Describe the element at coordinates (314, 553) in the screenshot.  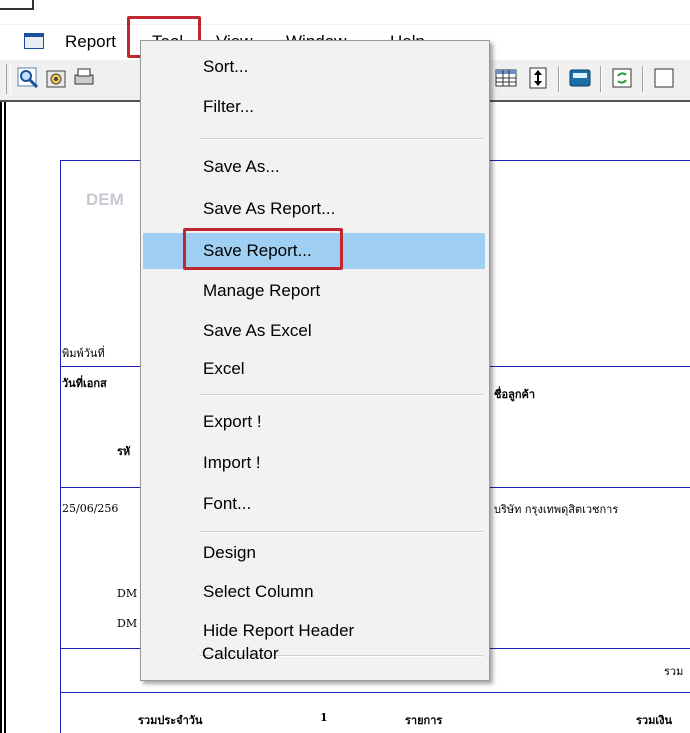
I see `menu-item-design: Design` at that location.